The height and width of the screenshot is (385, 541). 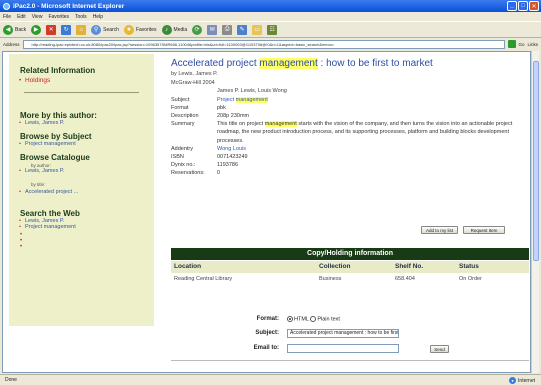 What do you see at coordinates (257, 29) in the screenshot?
I see `folder-button: ▭` at bounding box center [257, 29].